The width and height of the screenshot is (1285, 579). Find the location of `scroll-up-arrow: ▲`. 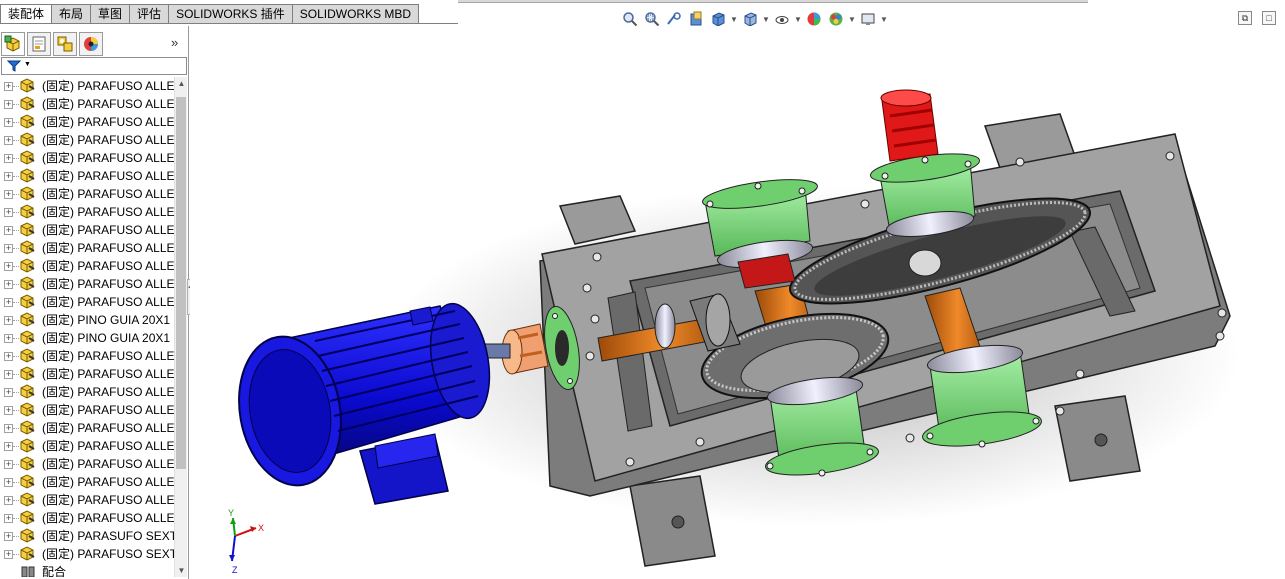

scroll-up-arrow: ▲ is located at coordinates (181, 83).